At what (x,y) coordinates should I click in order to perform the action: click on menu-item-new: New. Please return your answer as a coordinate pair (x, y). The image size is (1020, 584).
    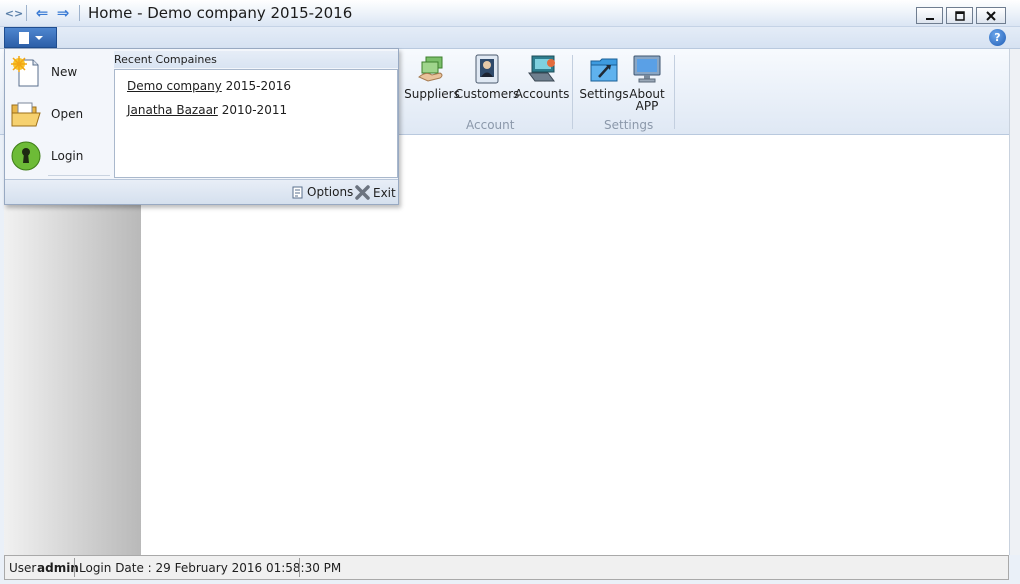
    Looking at the image, I should click on (58, 72).